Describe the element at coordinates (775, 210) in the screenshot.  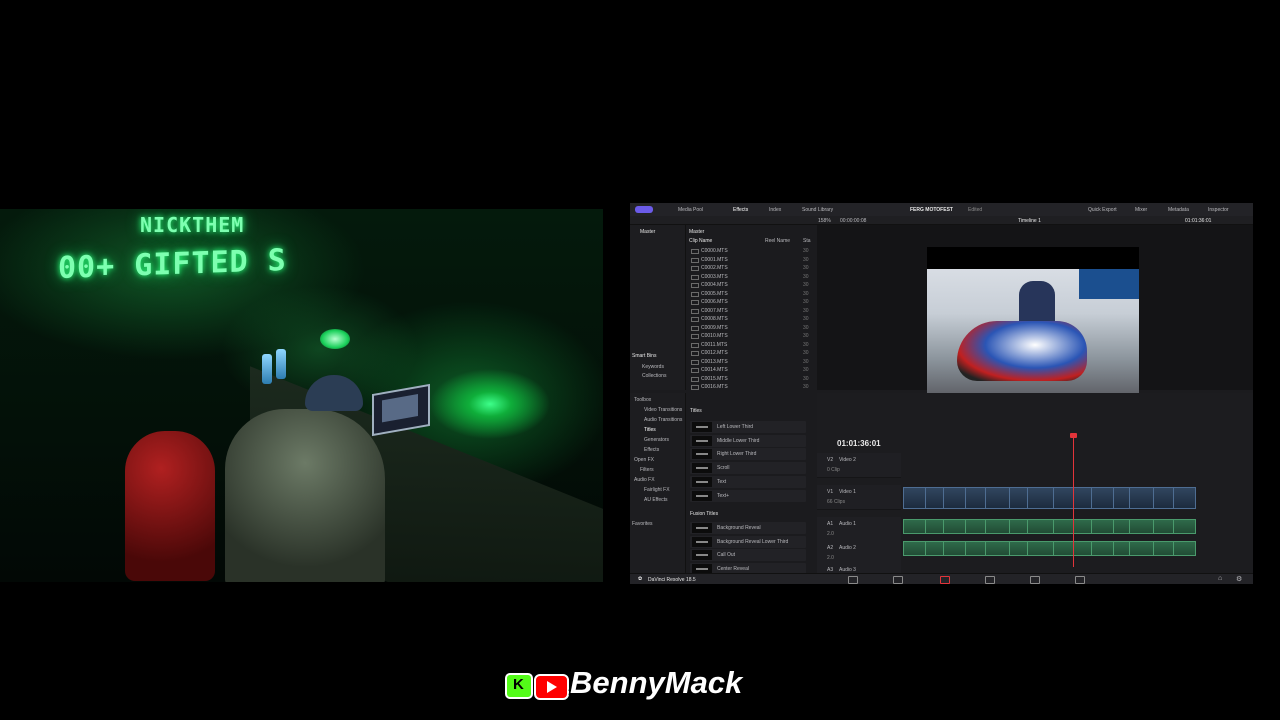
I see `tab-index: Index` at that location.